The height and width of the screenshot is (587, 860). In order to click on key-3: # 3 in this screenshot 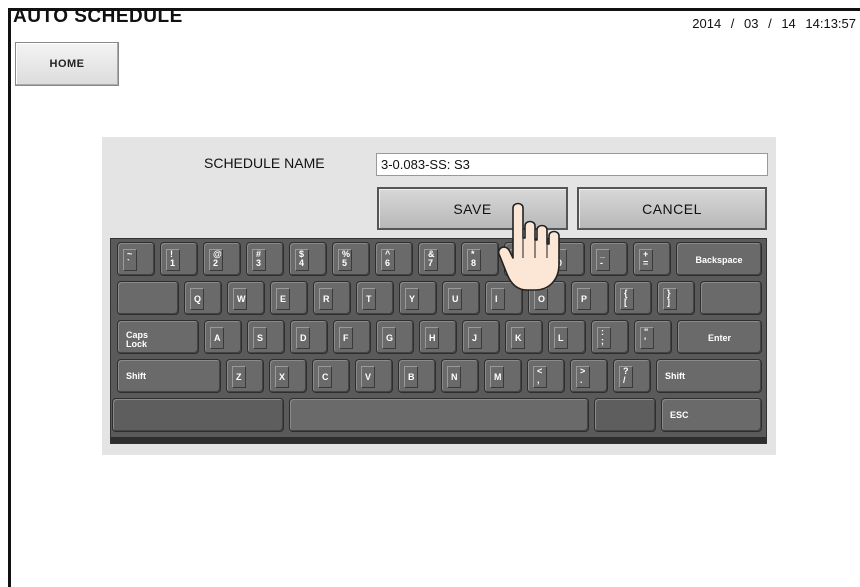, I will do `click(265, 259)`.